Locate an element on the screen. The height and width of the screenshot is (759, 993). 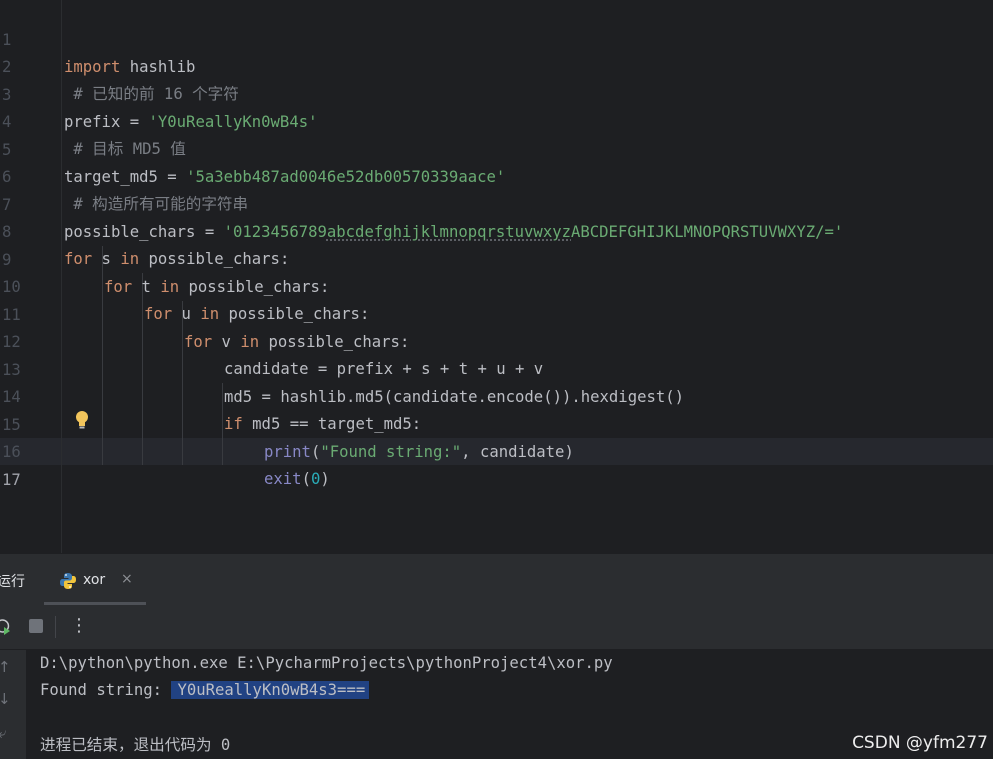
run-header: 运行 xor × is located at coordinates (496, 579).